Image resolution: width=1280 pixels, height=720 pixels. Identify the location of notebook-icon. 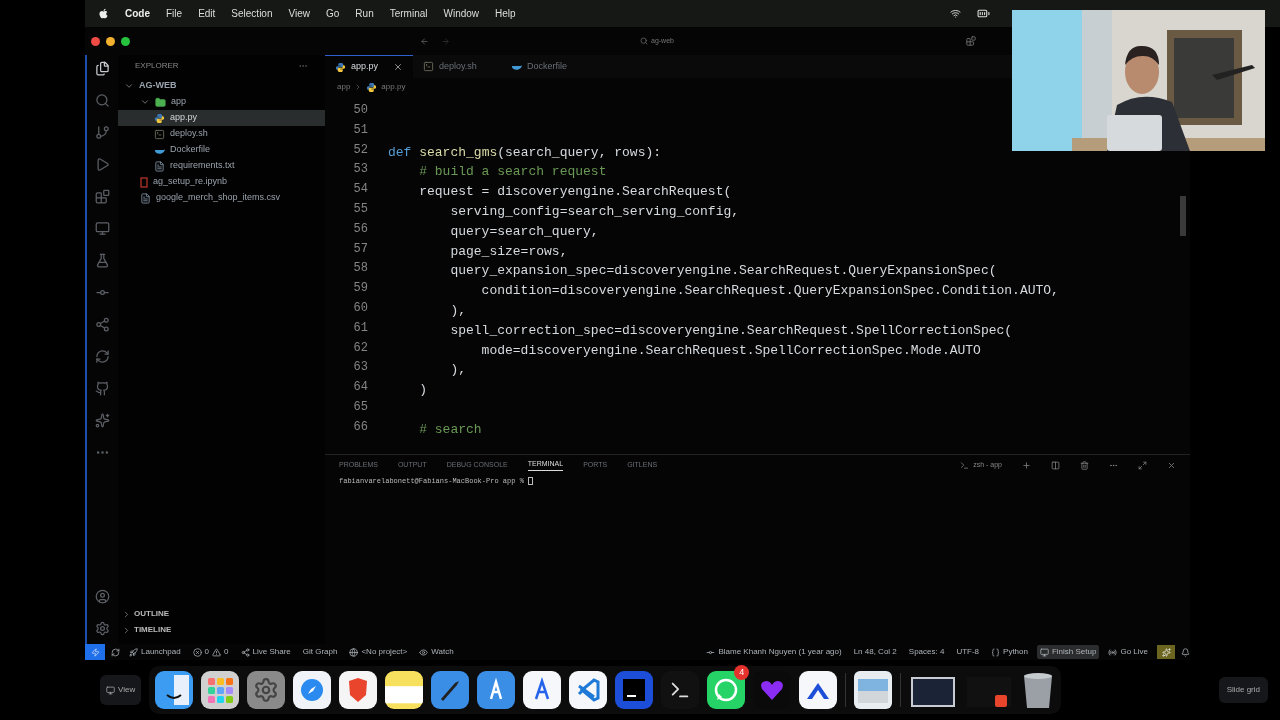
(144, 182).